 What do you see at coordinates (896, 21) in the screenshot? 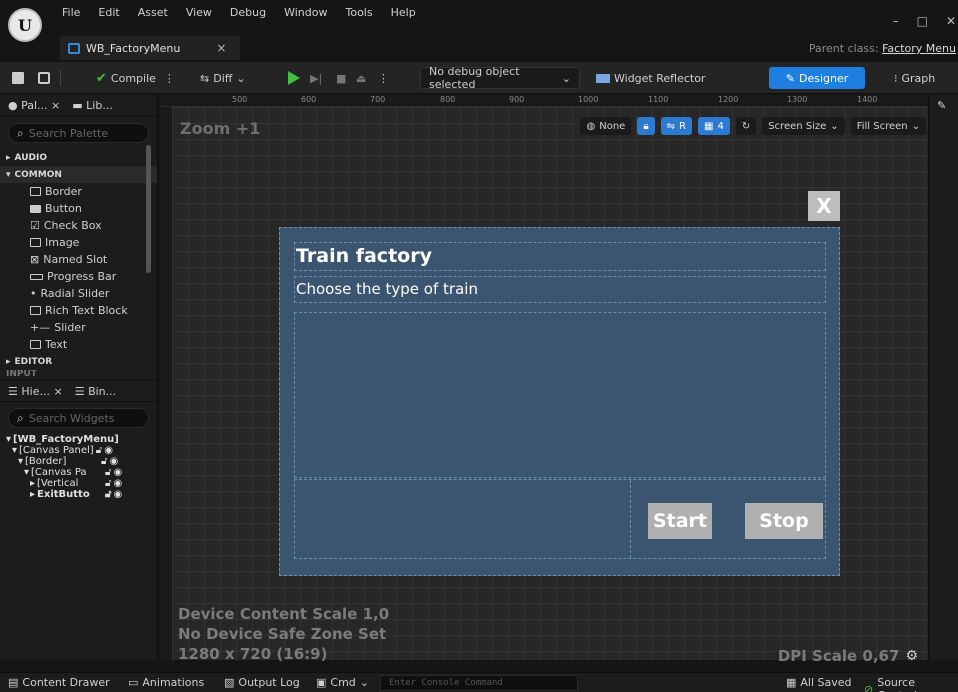
I see `minimize-icon: –` at bounding box center [896, 21].